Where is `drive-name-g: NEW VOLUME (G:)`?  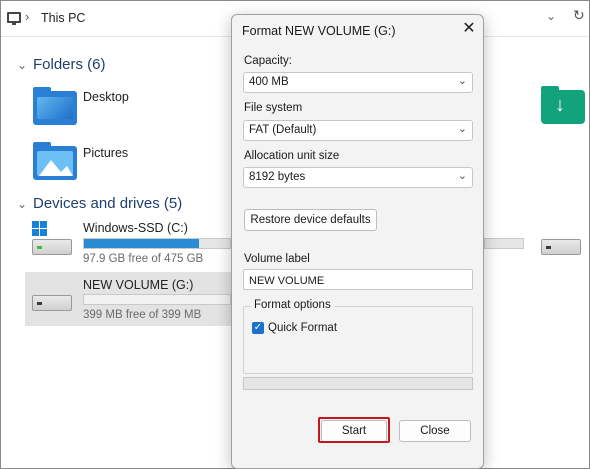
drive-name-g: NEW VOLUME (G:) is located at coordinates (138, 285).